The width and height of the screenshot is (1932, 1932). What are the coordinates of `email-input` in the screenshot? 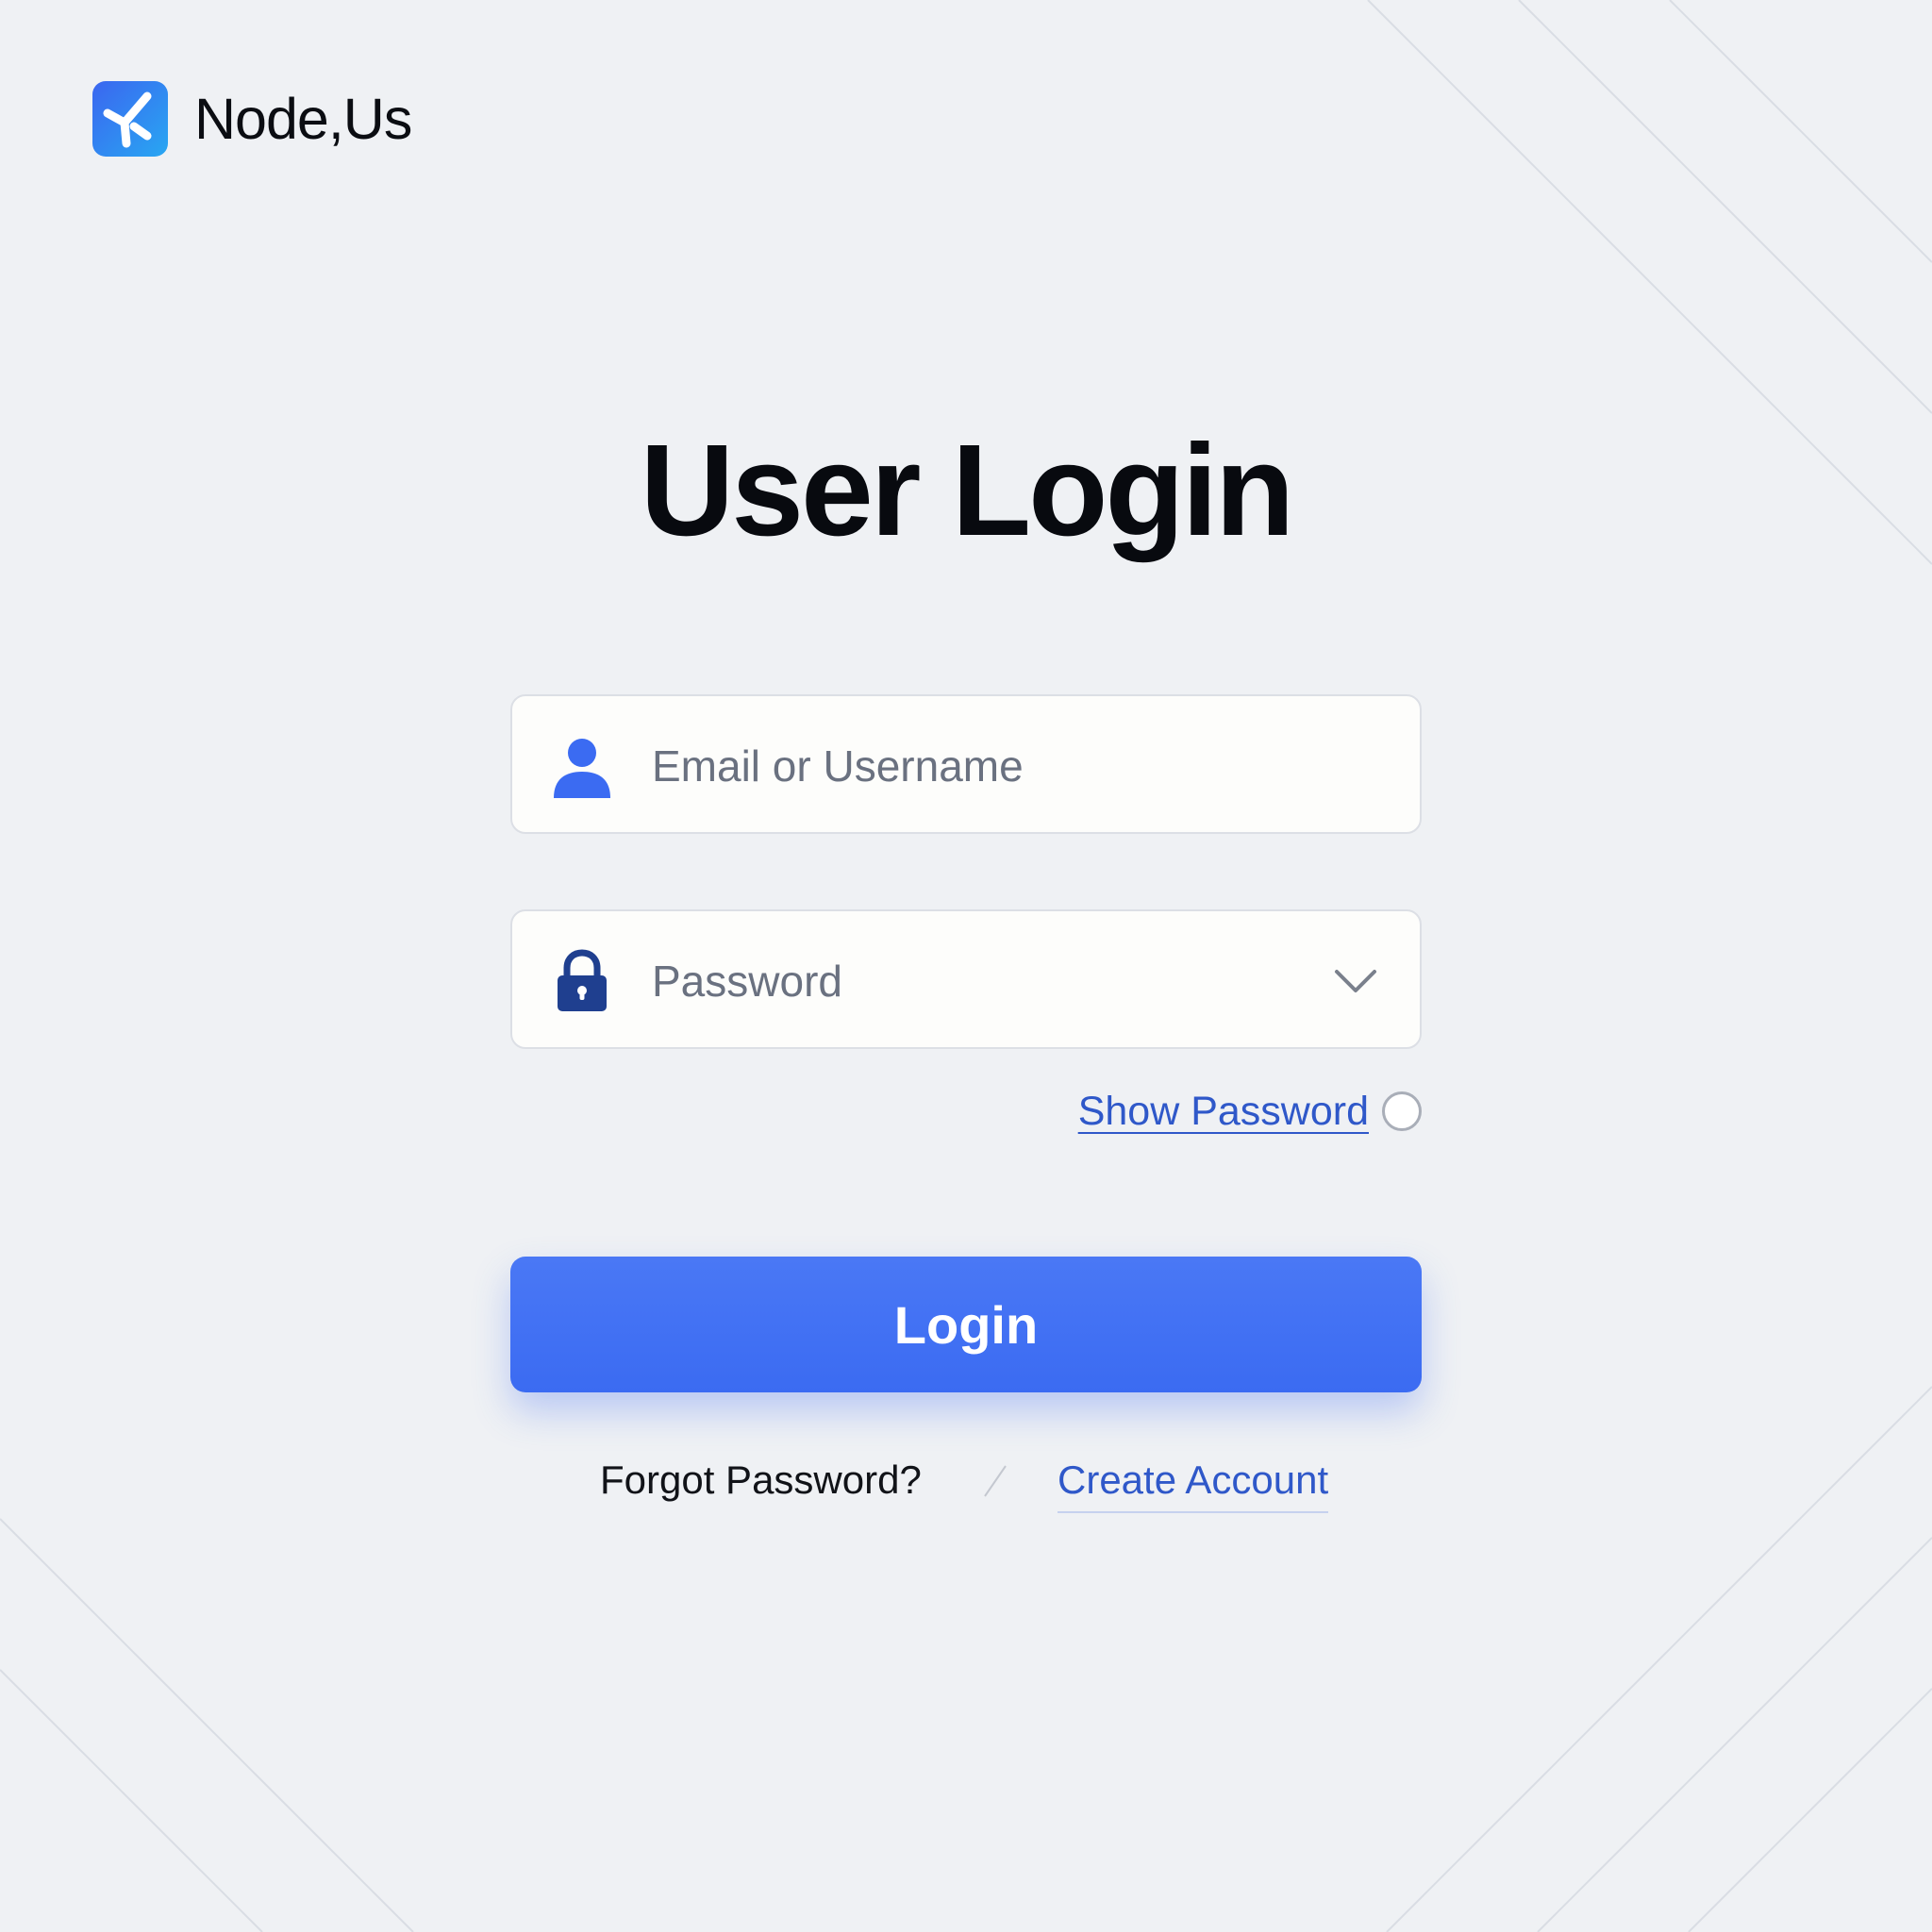 It's located at (972, 766).